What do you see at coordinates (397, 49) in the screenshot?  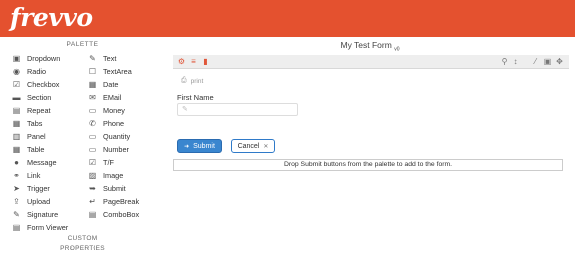 I see `form-version: v0` at bounding box center [397, 49].